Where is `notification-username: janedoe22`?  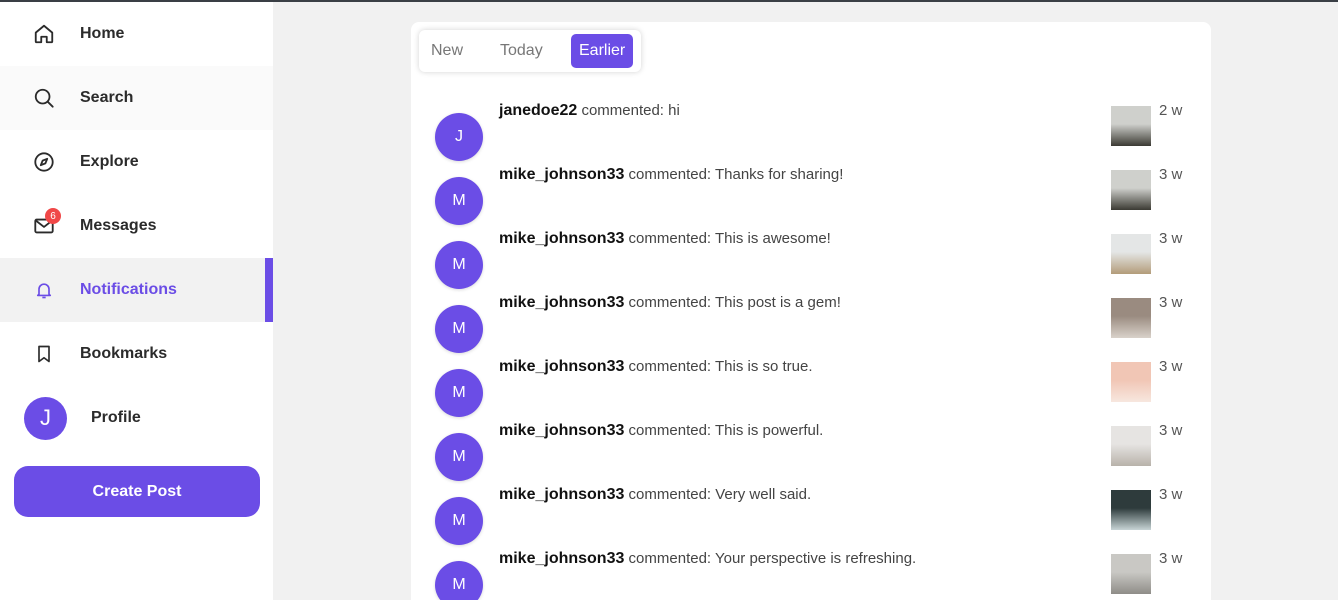
notification-username: janedoe22 is located at coordinates (538, 110).